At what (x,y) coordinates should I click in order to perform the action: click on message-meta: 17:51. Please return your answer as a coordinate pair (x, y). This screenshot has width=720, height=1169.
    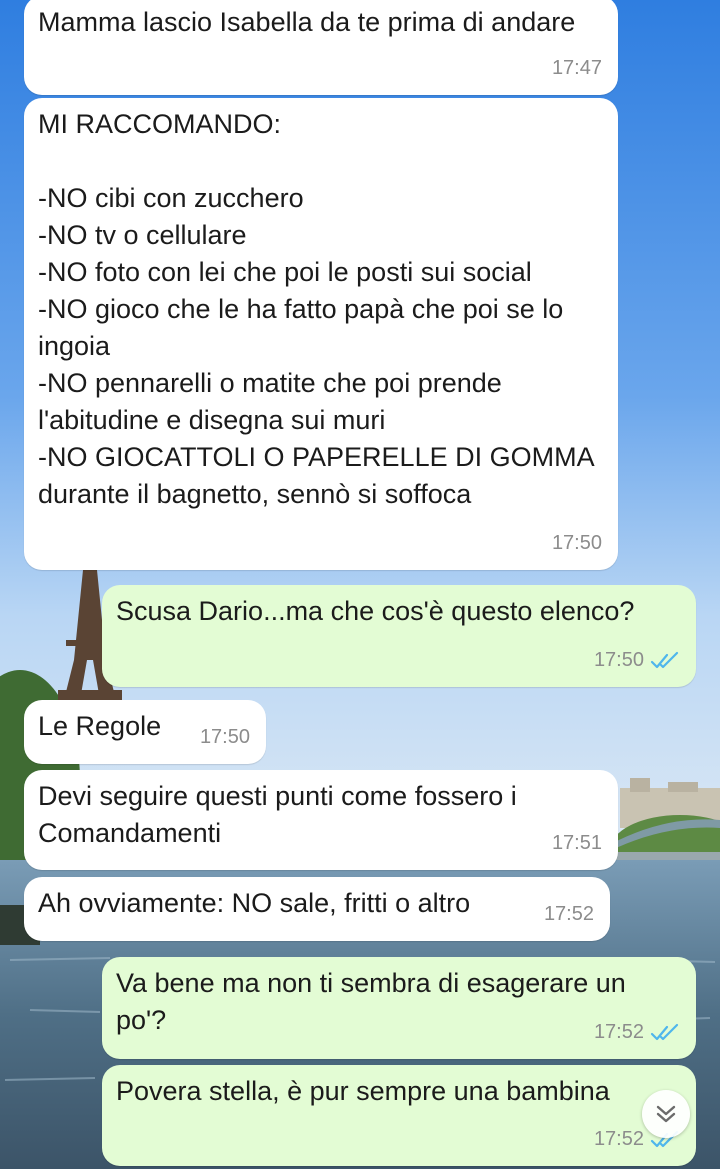
    Looking at the image, I should click on (577, 843).